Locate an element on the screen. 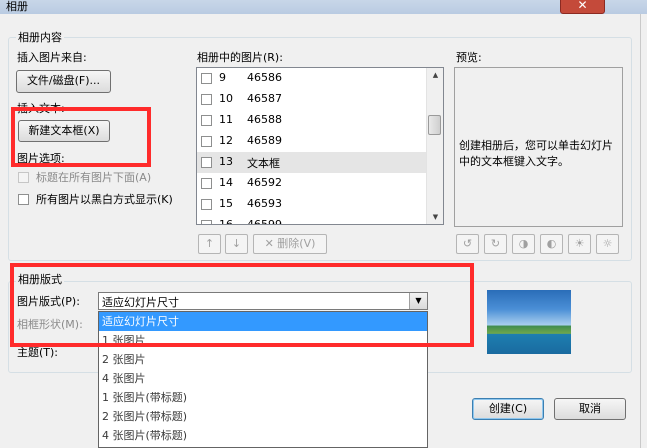 The width and height of the screenshot is (647, 448). item-index: 10 is located at coordinates (226, 98).